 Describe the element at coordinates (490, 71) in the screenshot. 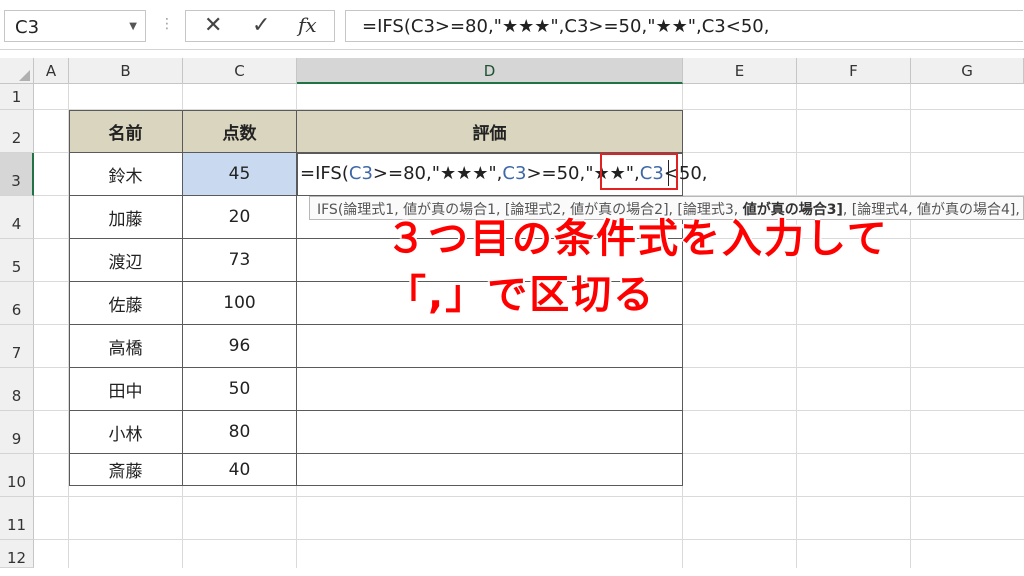

I see `column-header-d: D` at that location.